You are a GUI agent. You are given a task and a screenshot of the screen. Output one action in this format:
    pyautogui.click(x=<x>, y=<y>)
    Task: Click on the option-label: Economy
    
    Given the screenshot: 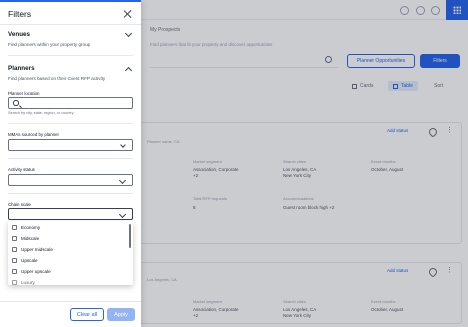 What is the action you would take?
    pyautogui.click(x=31, y=227)
    